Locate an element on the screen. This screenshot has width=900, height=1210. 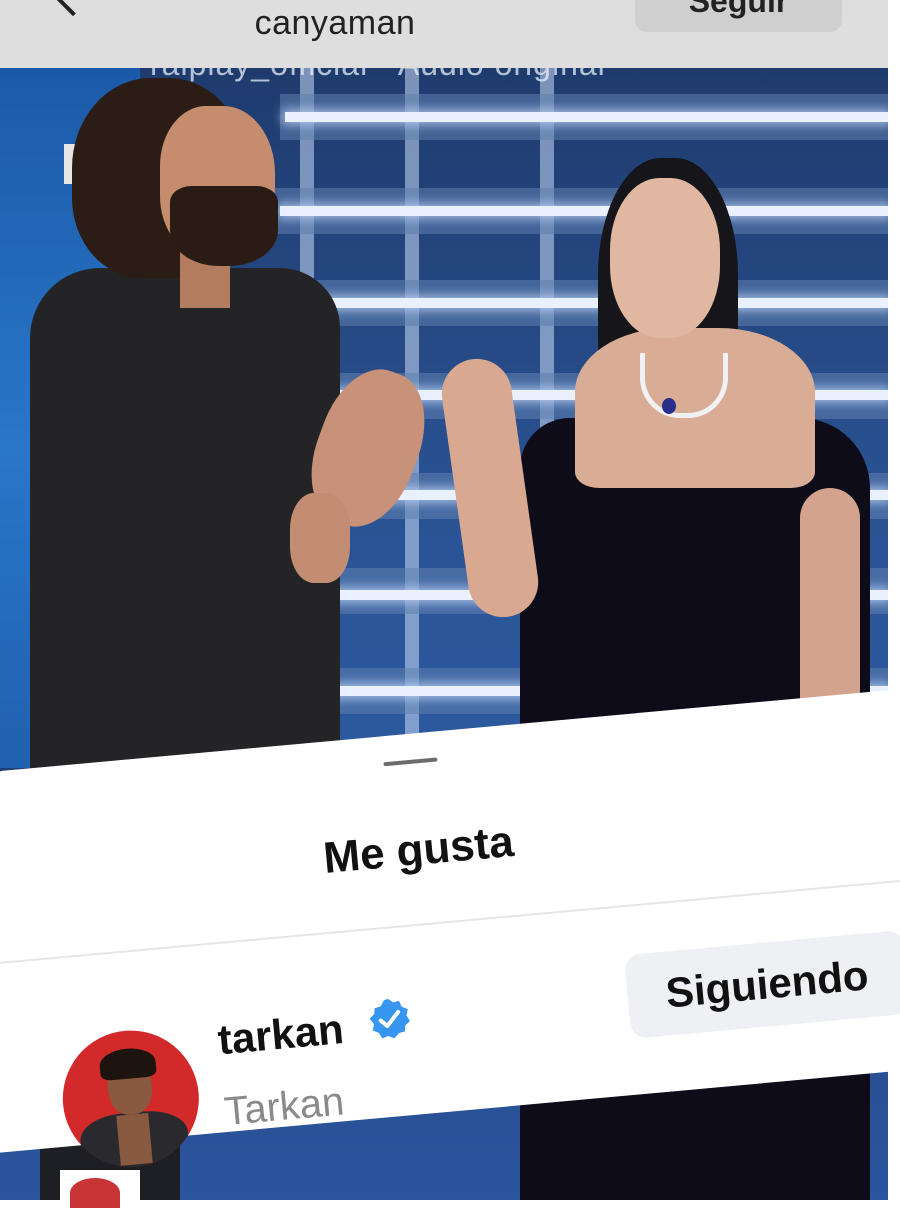
heart-icon is located at coordinates (95, 1193).